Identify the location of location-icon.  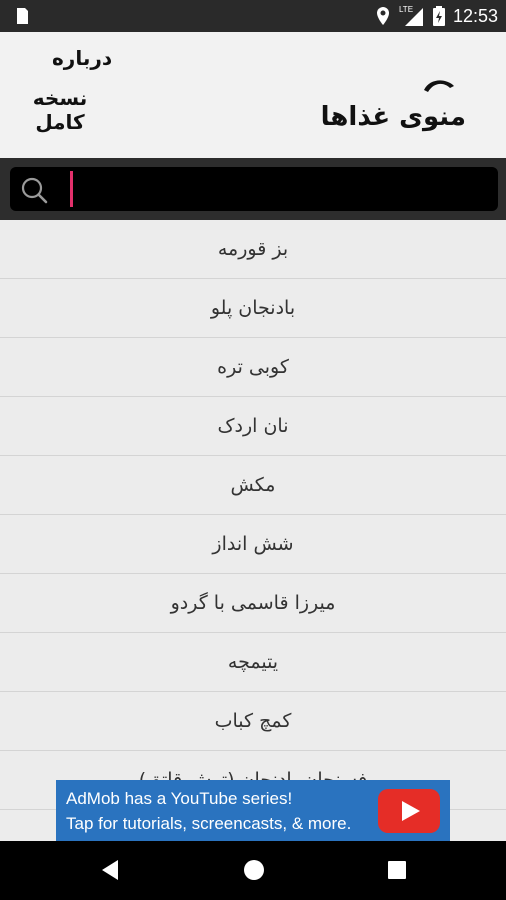
(382, 16).